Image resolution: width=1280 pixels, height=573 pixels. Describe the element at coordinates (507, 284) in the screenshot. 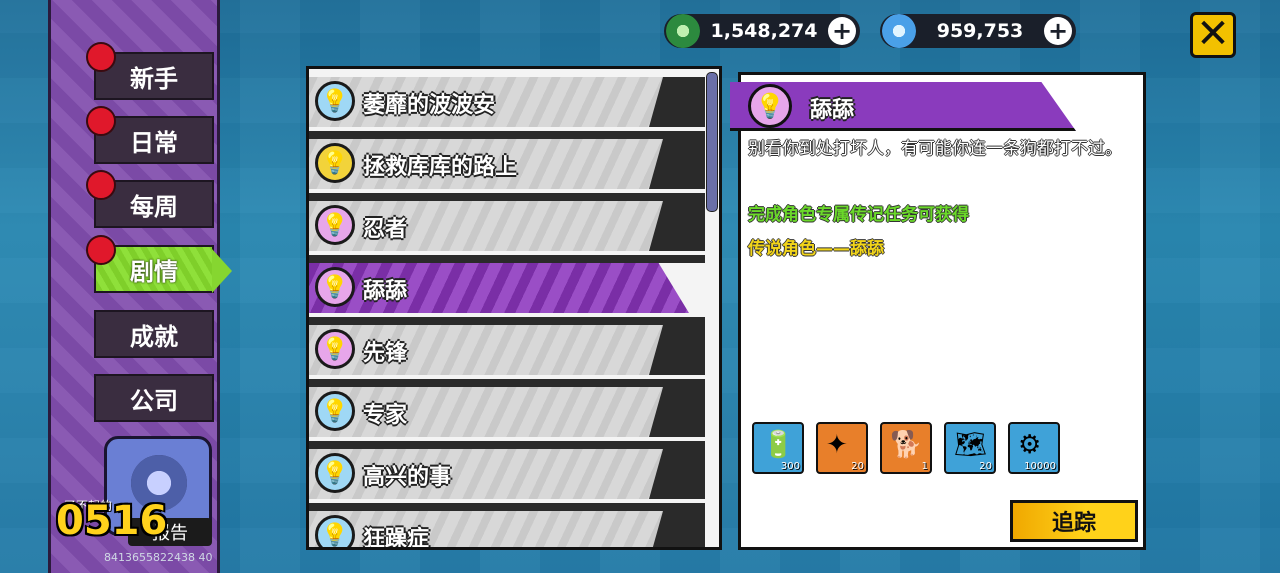

I see `quest-item-selected: 💡 舔舔` at that location.